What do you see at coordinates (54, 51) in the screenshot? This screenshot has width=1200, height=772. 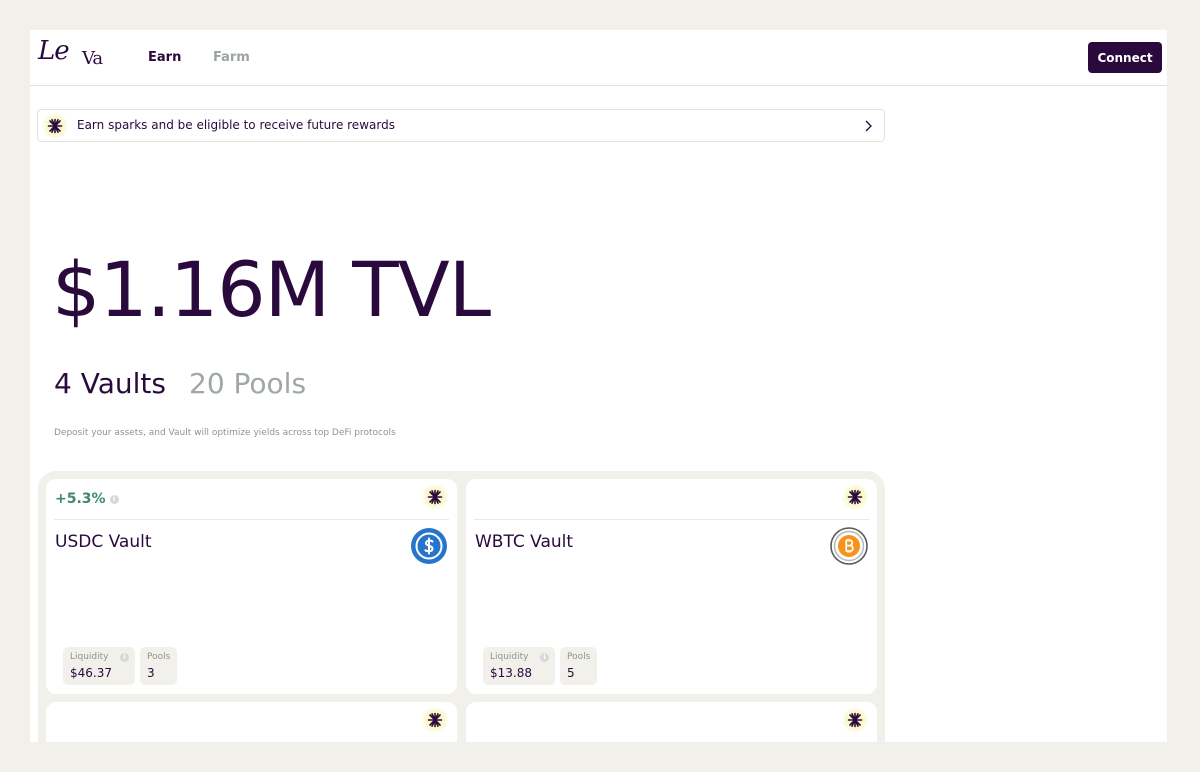 I see `logo-text-top: Le` at bounding box center [54, 51].